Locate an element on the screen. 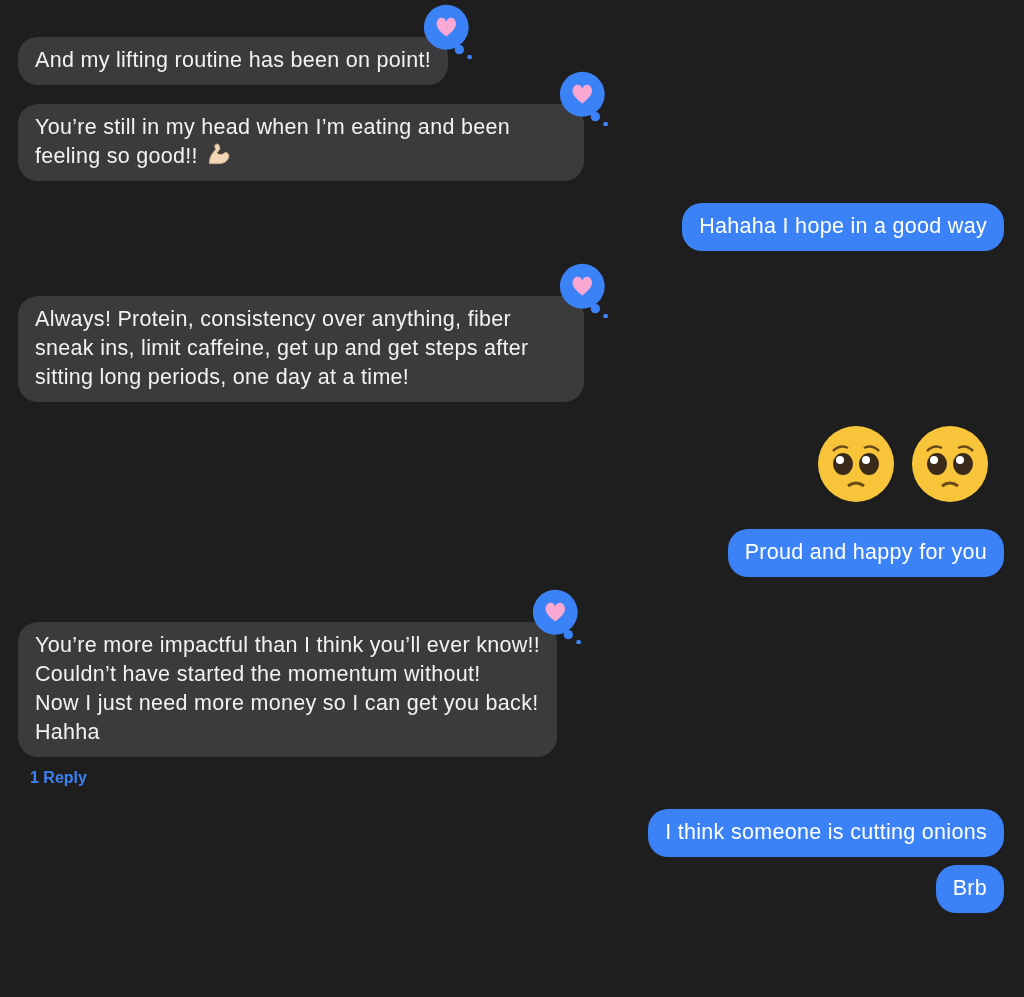  sent-message: Hahaha I hope in a good way is located at coordinates (843, 227).